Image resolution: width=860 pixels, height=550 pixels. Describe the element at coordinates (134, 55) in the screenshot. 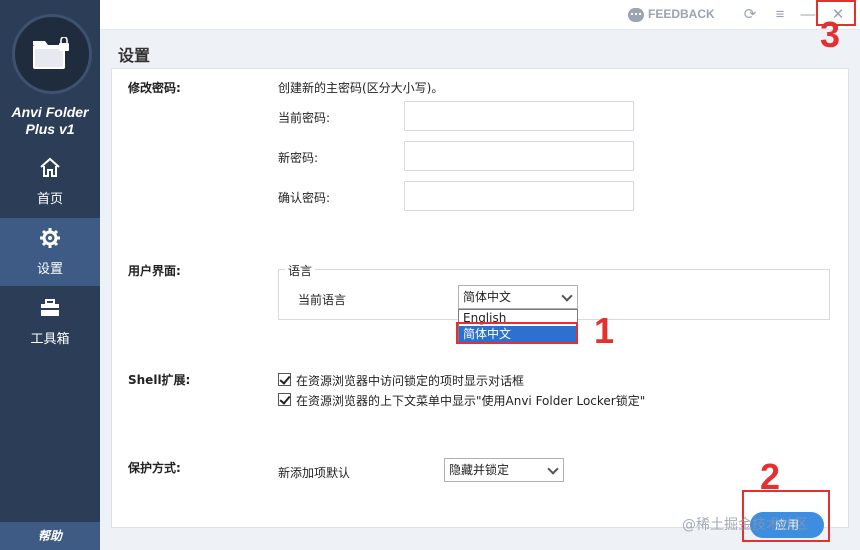

I see `page-title: 设置` at that location.